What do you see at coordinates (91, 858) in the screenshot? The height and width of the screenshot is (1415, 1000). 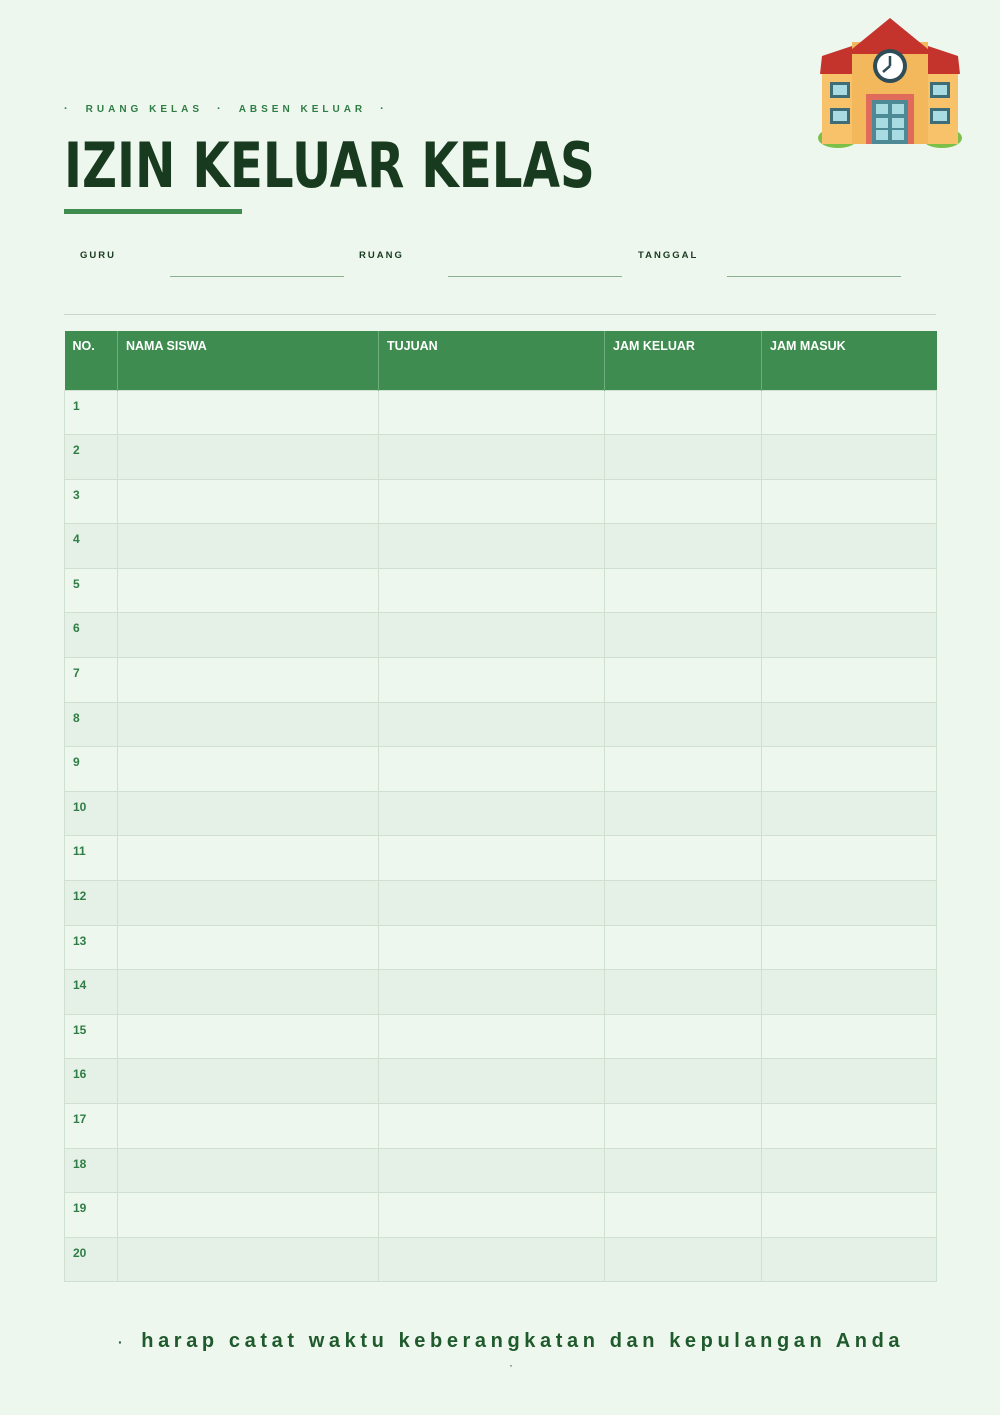 I see `row-number: 11` at bounding box center [91, 858].